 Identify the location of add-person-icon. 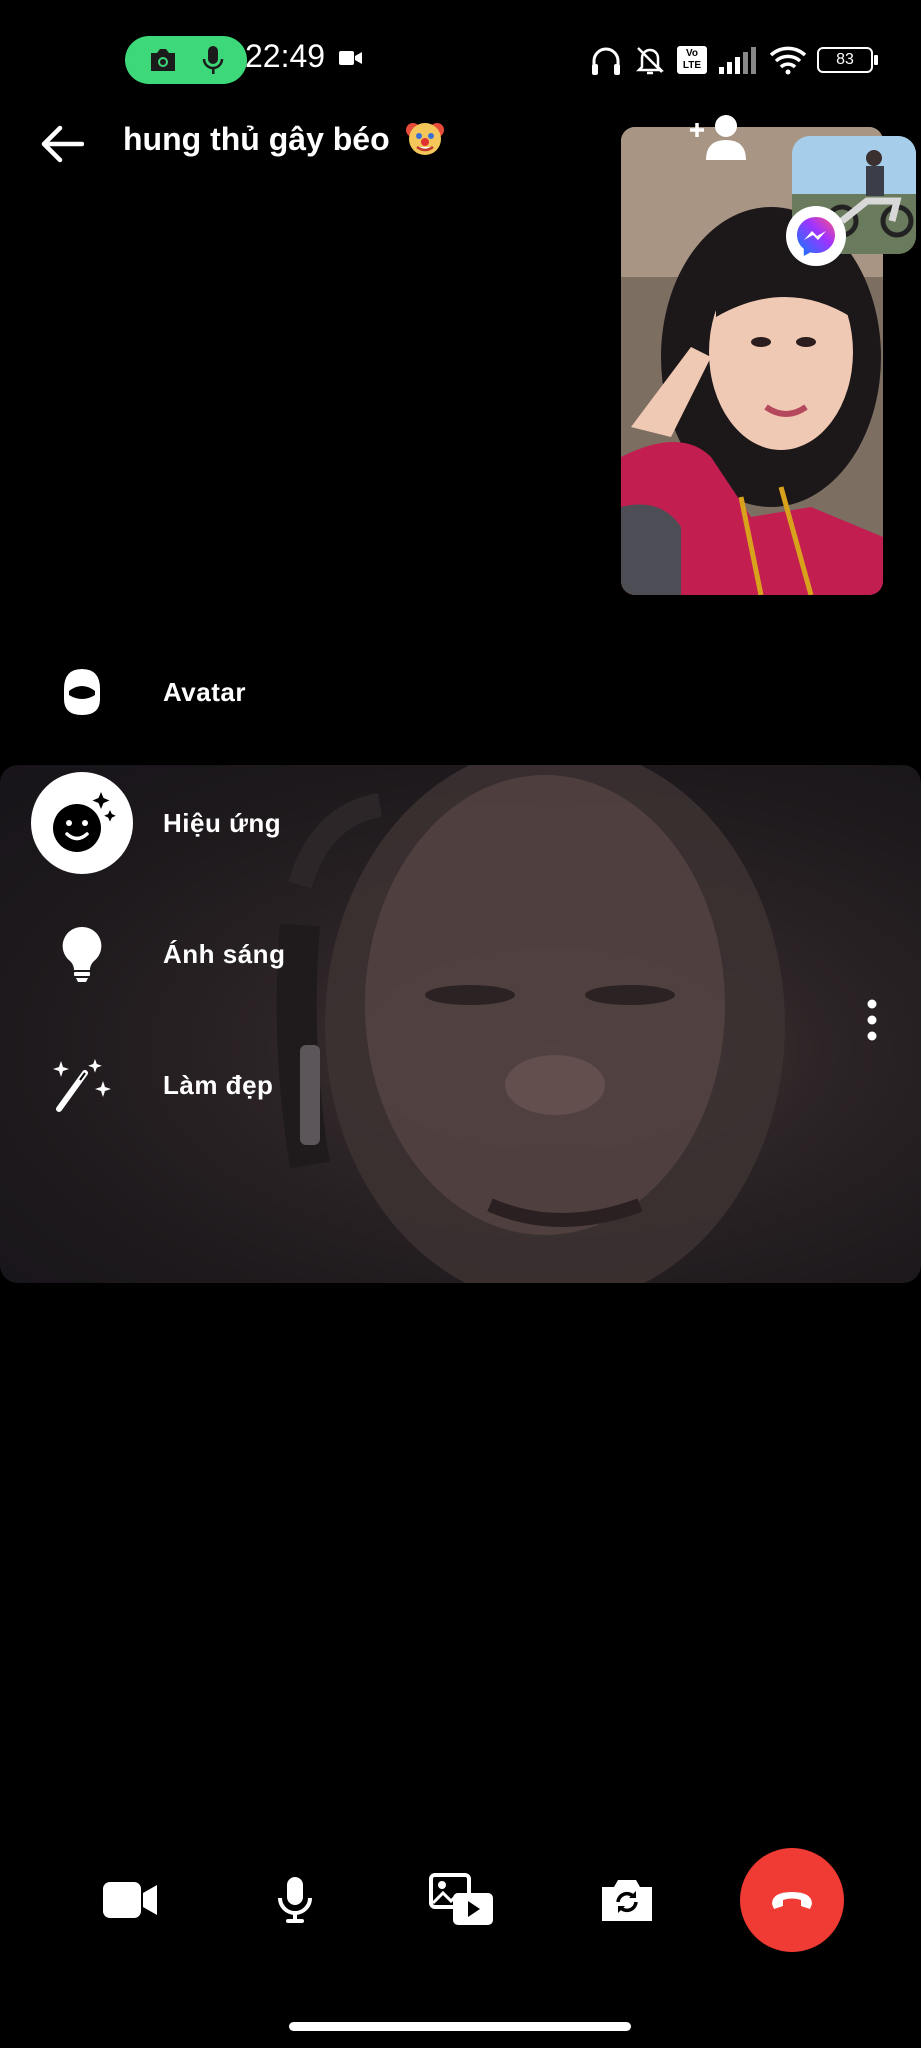
(718, 137).